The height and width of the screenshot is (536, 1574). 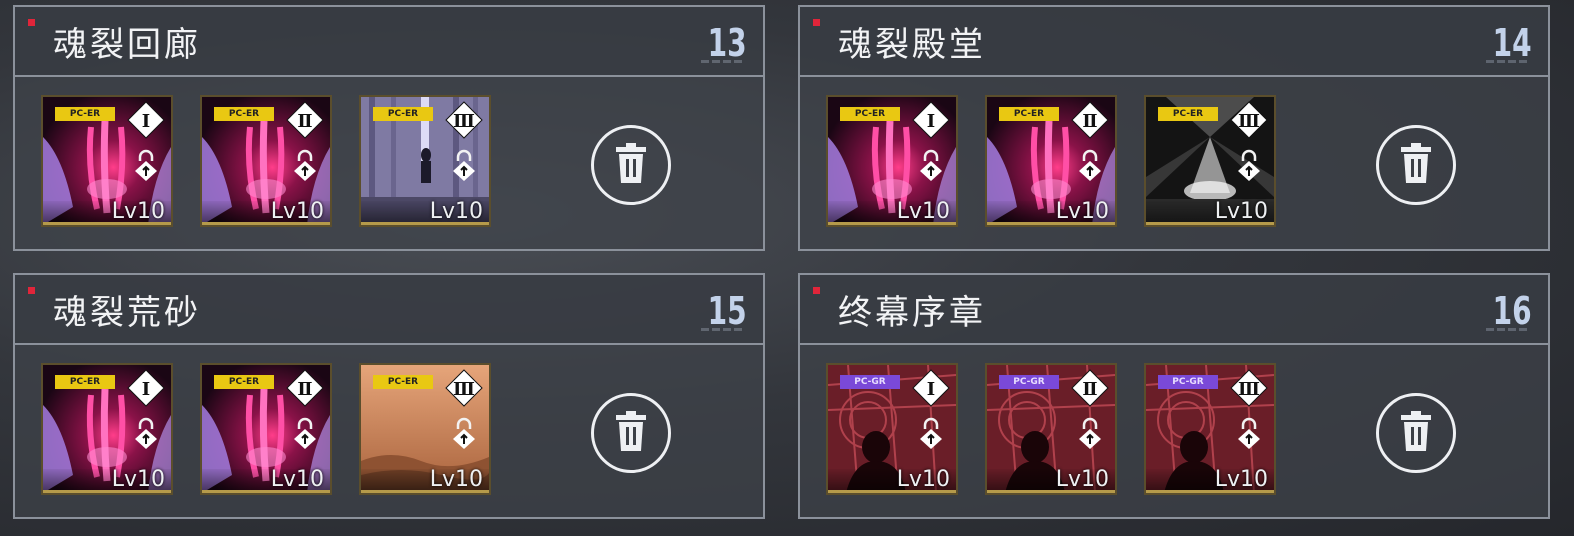 What do you see at coordinates (127, 313) in the screenshot?
I see `panel-title: 魂裂荒砂` at bounding box center [127, 313].